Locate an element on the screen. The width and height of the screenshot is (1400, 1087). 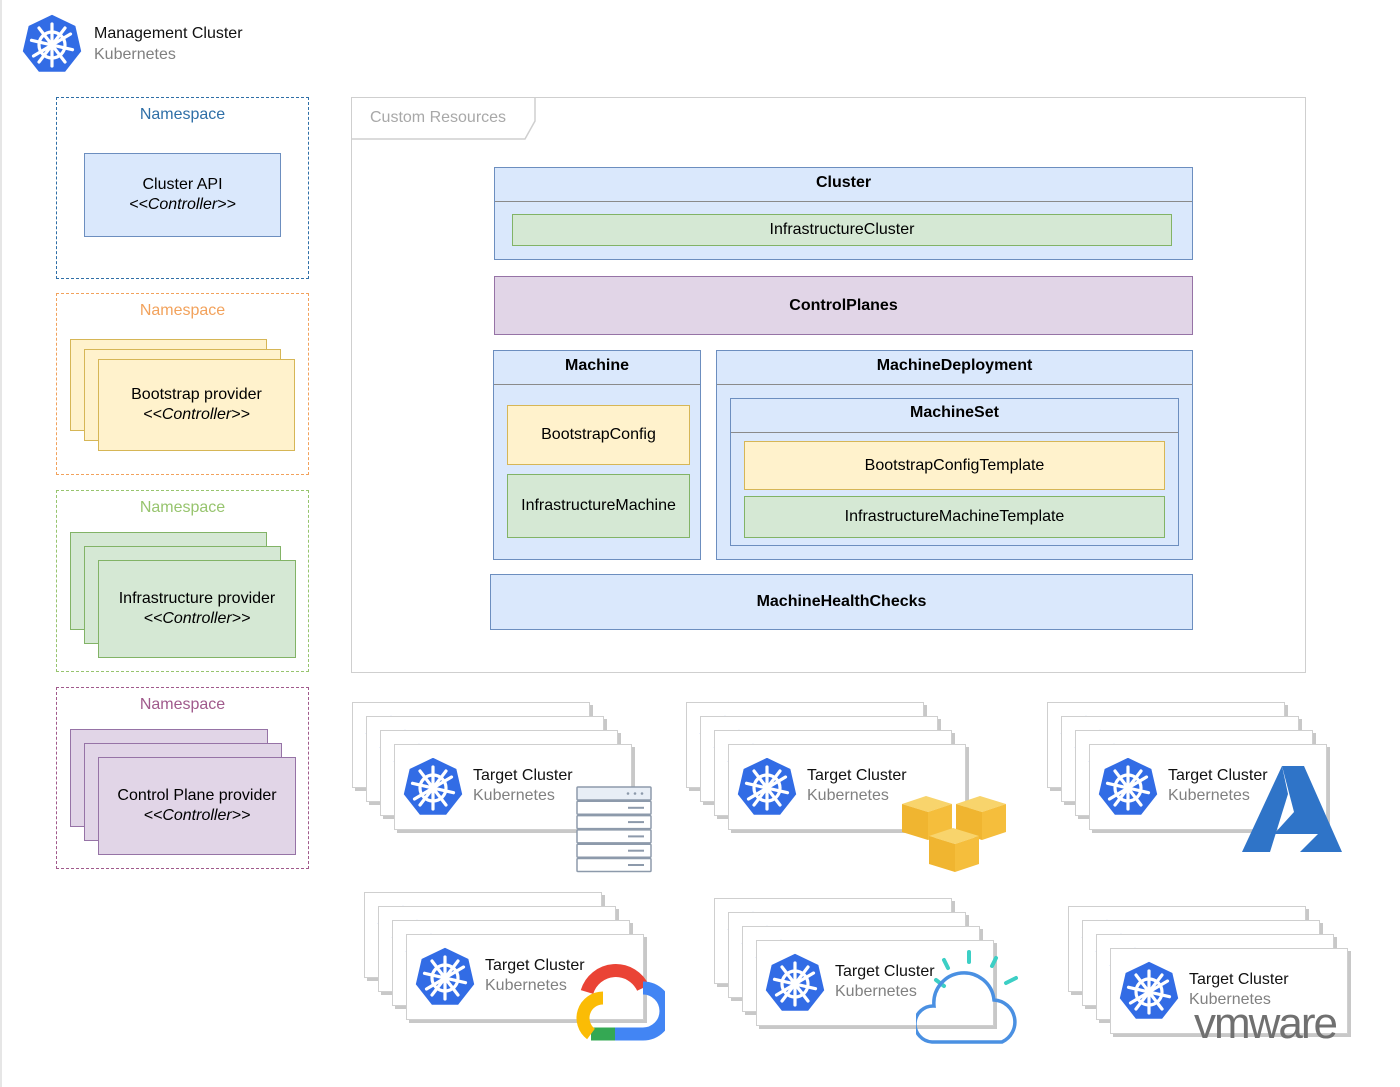
controller-title: Cluster API is located at coordinates (182, 184).